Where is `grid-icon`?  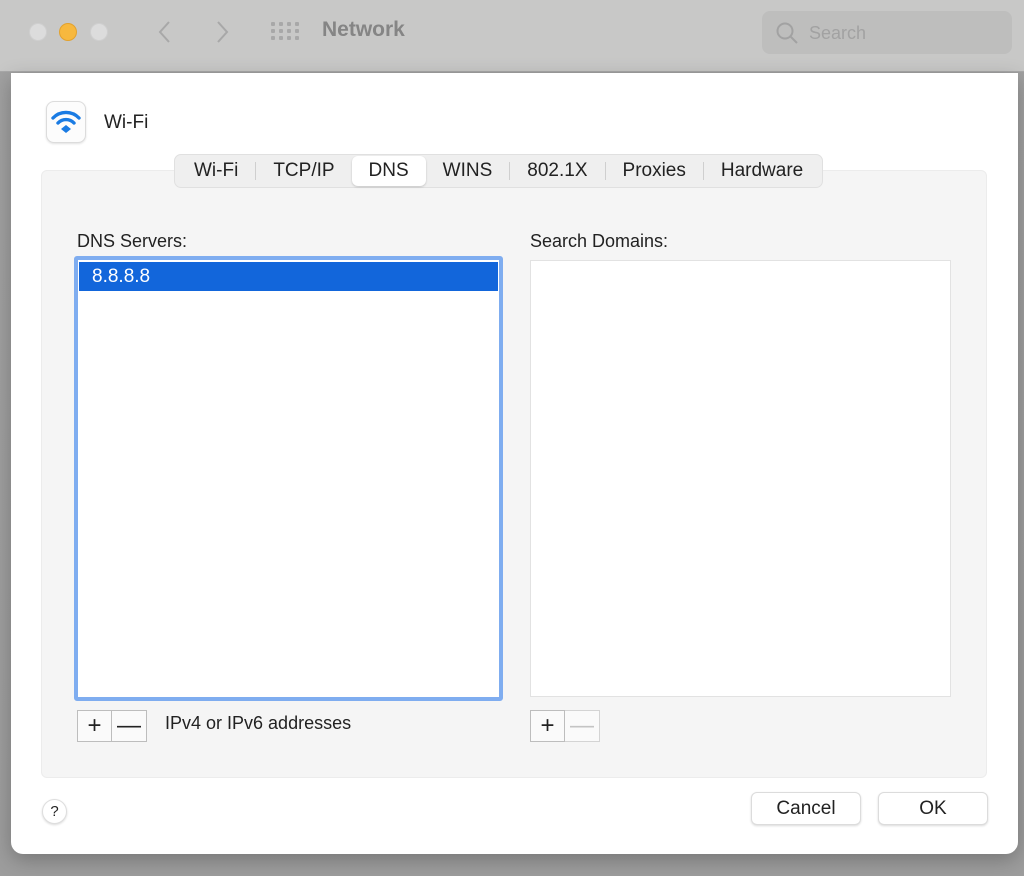
grid-icon is located at coordinates (285, 32).